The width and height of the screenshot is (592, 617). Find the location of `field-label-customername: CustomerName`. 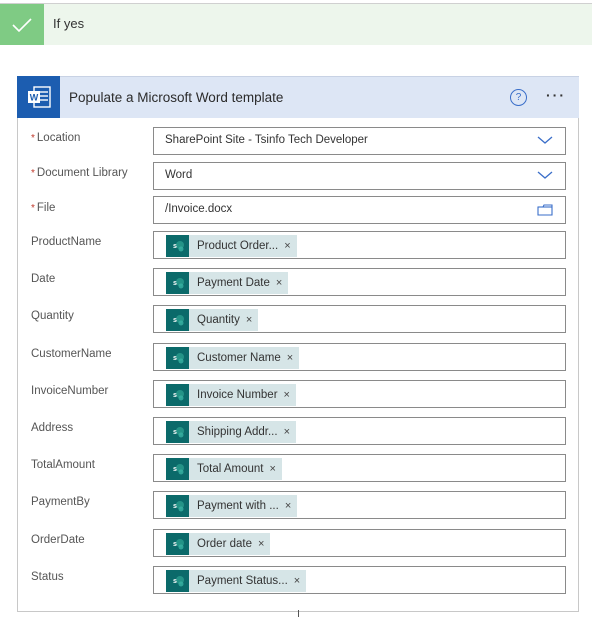

field-label-customername: CustomerName is located at coordinates (71, 354).